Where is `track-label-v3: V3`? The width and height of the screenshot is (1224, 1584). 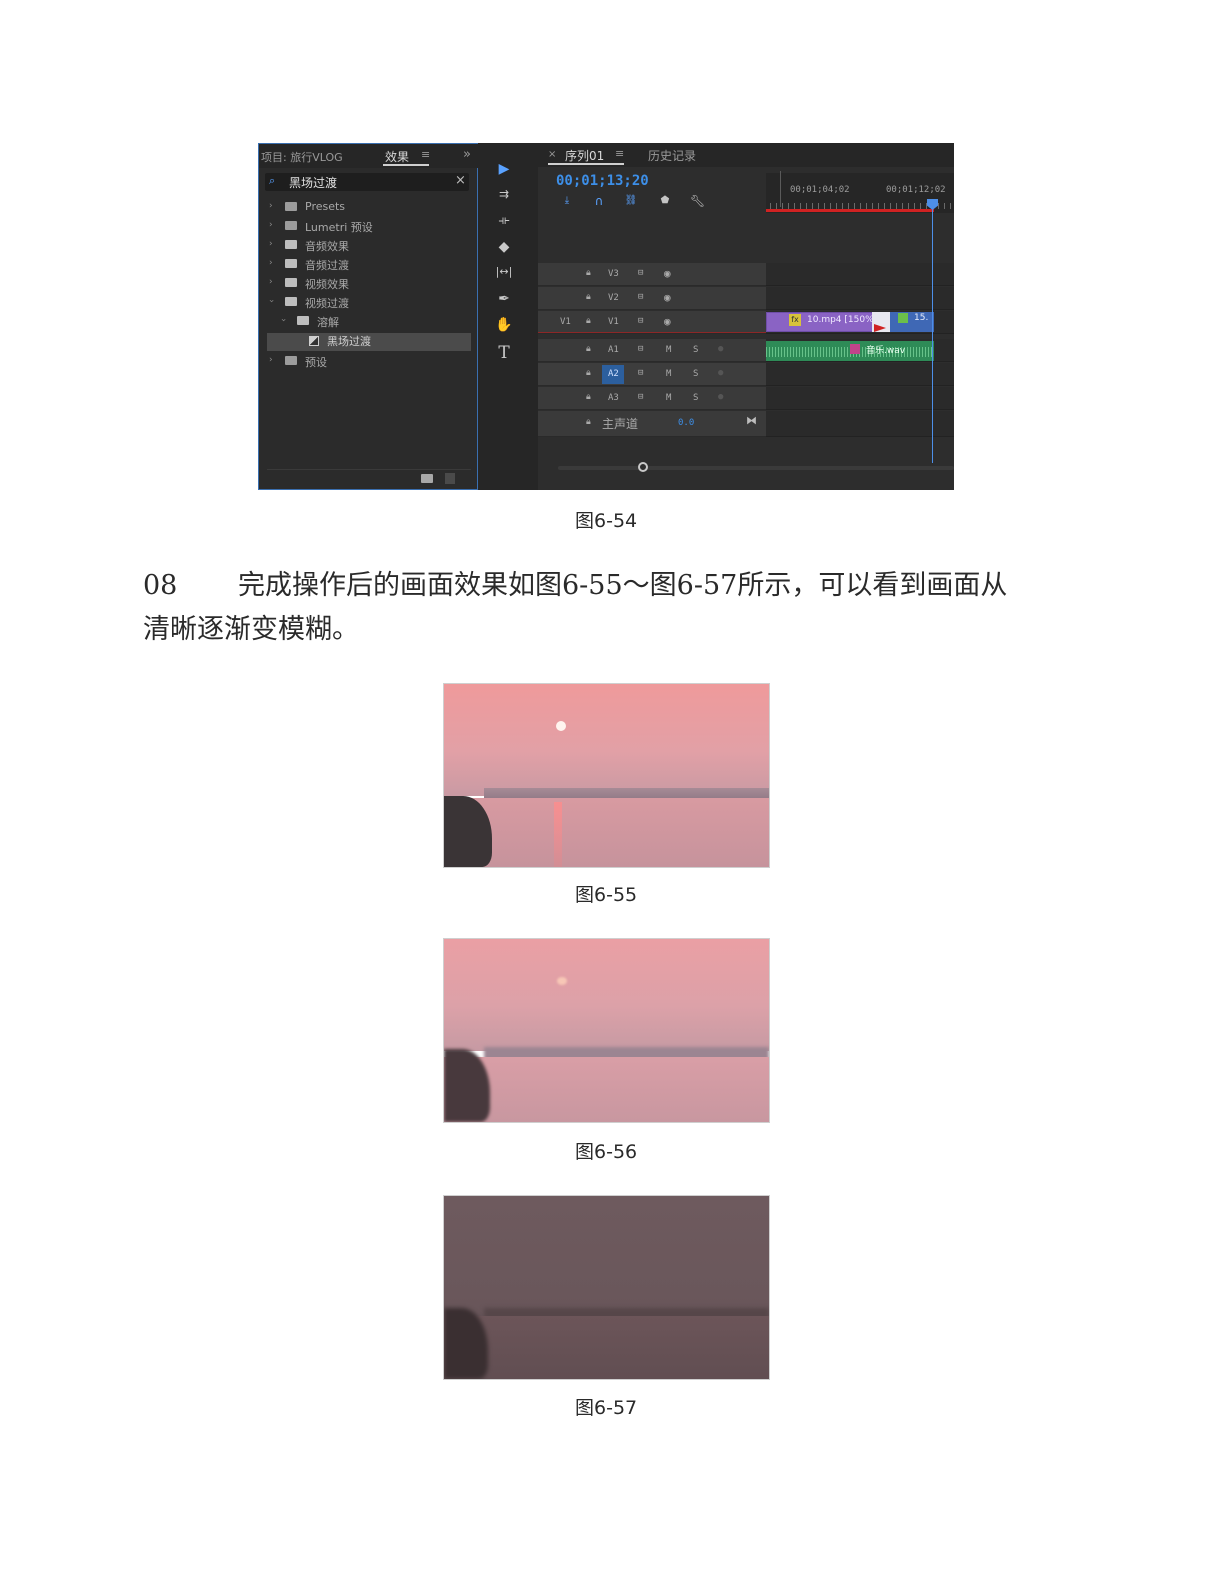 track-label-v3: V3 is located at coordinates (613, 274).